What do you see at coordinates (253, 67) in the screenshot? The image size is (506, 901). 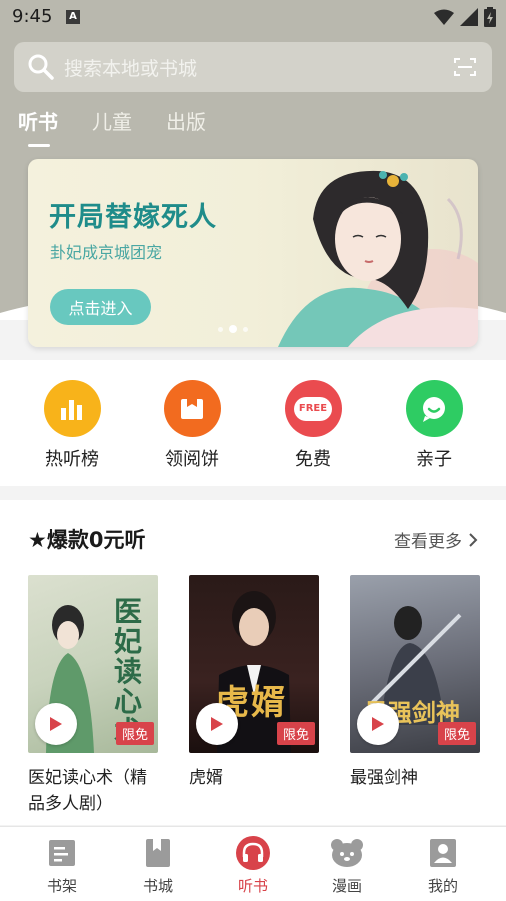 I see `search-bar: 搜索本地或书城` at bounding box center [253, 67].